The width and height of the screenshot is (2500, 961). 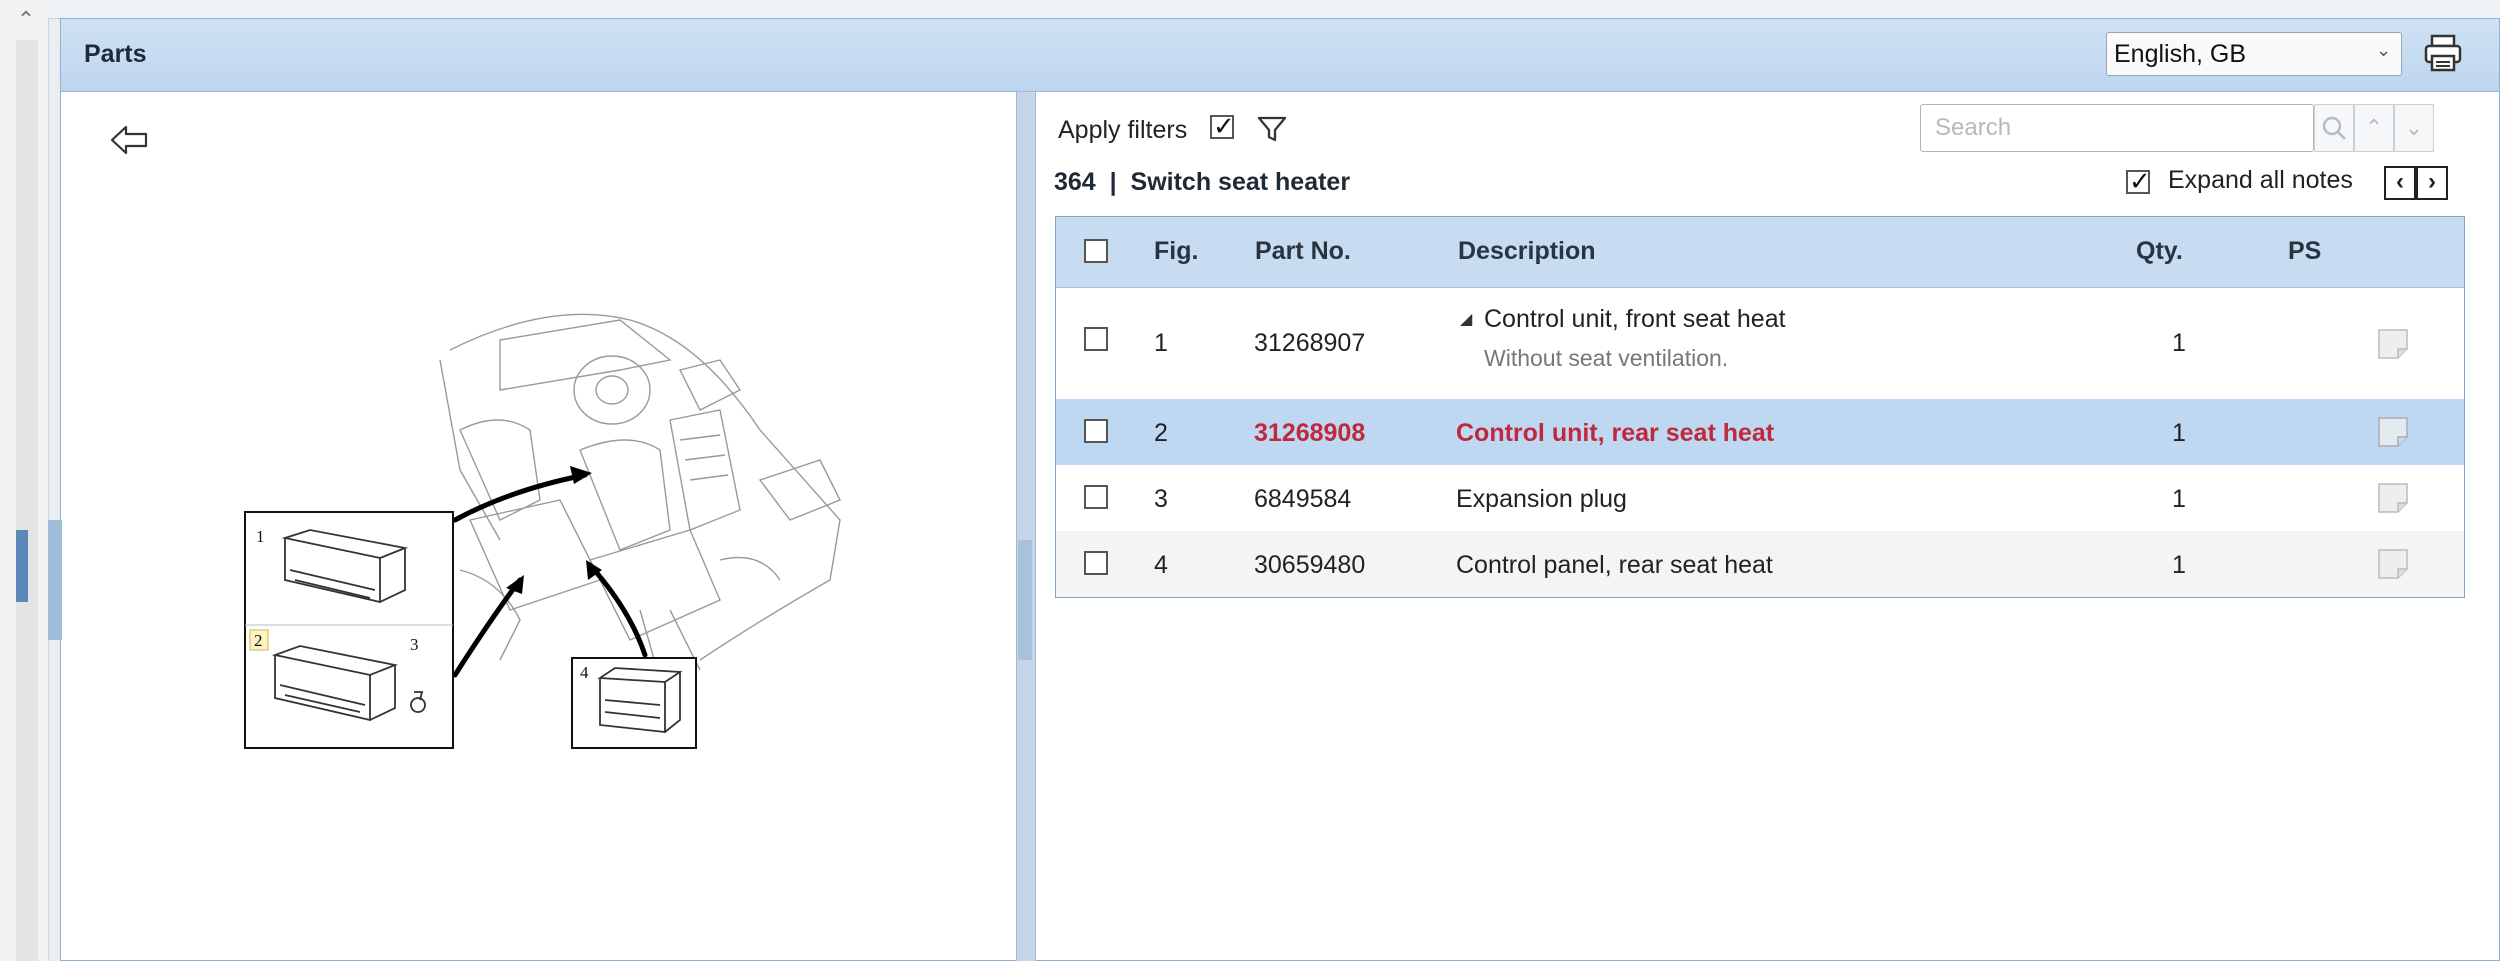 I want to click on callout-4: 4, so click(x=584, y=672).